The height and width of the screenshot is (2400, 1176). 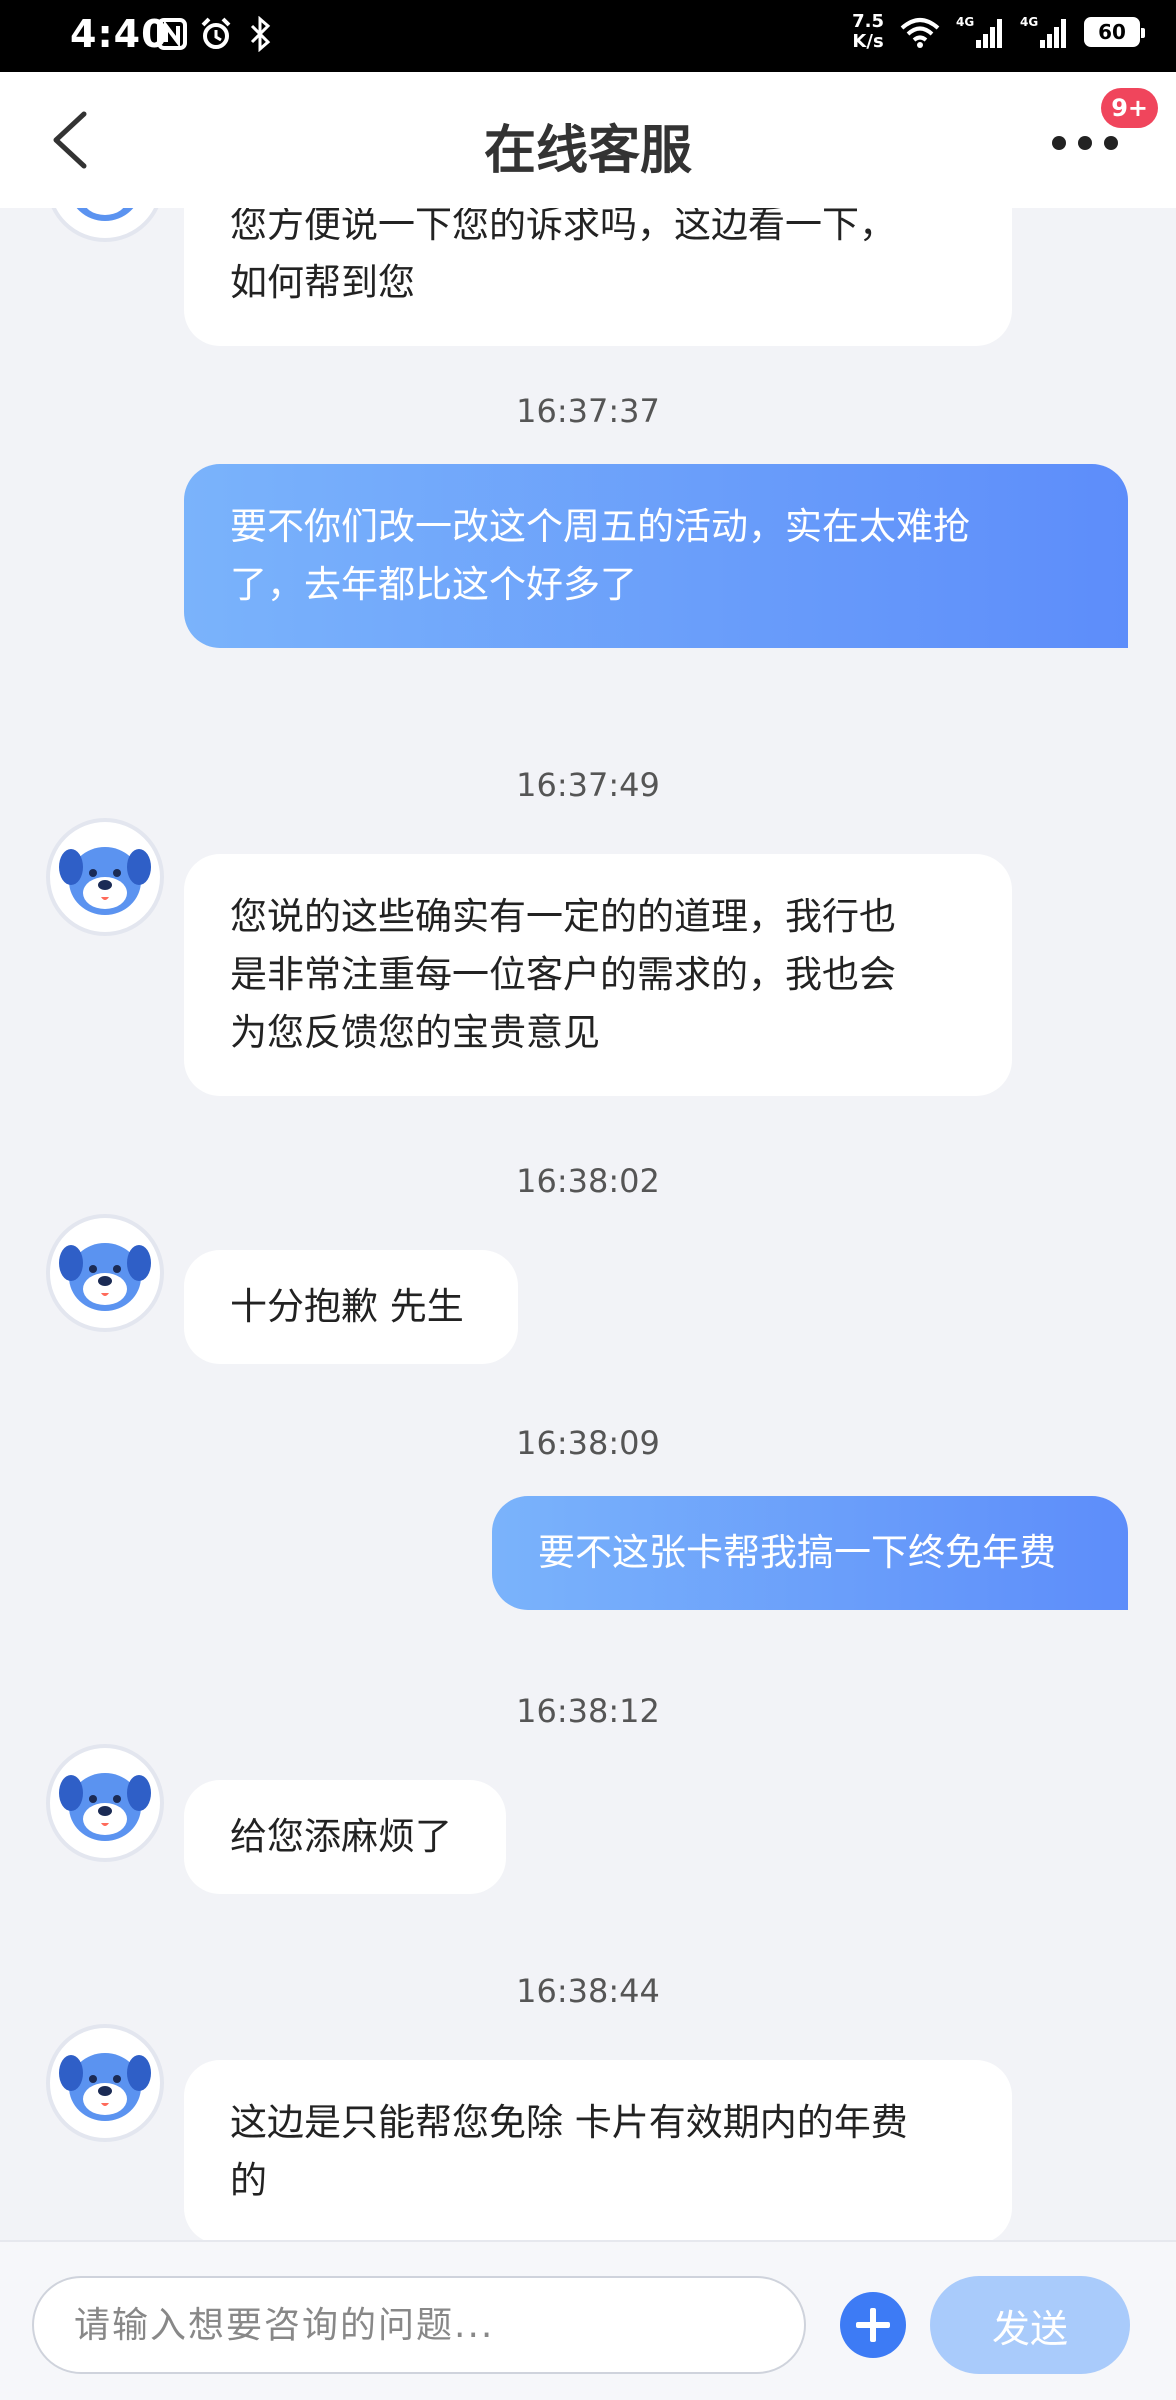 I want to click on nav-header: 在线客服, so click(x=588, y=140).